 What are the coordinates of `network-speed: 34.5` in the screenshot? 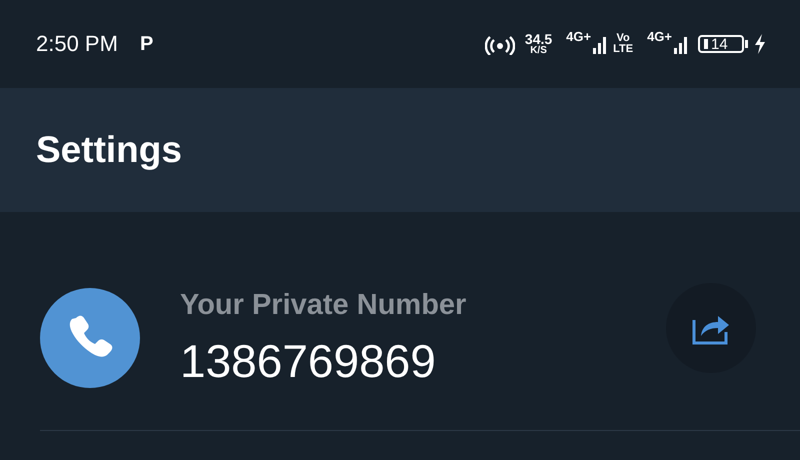 It's located at (538, 39).